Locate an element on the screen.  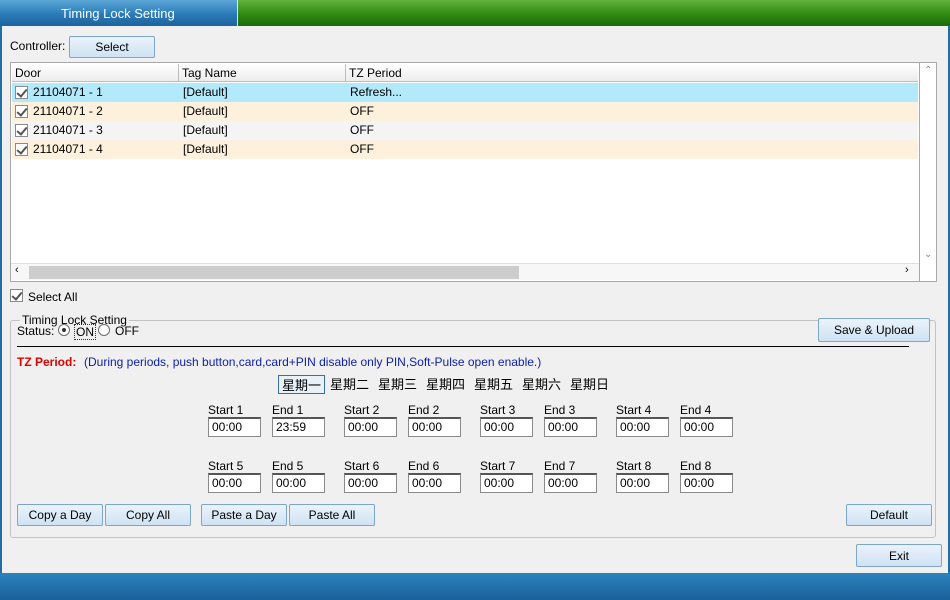
bottom-bar is located at coordinates (475, 586).